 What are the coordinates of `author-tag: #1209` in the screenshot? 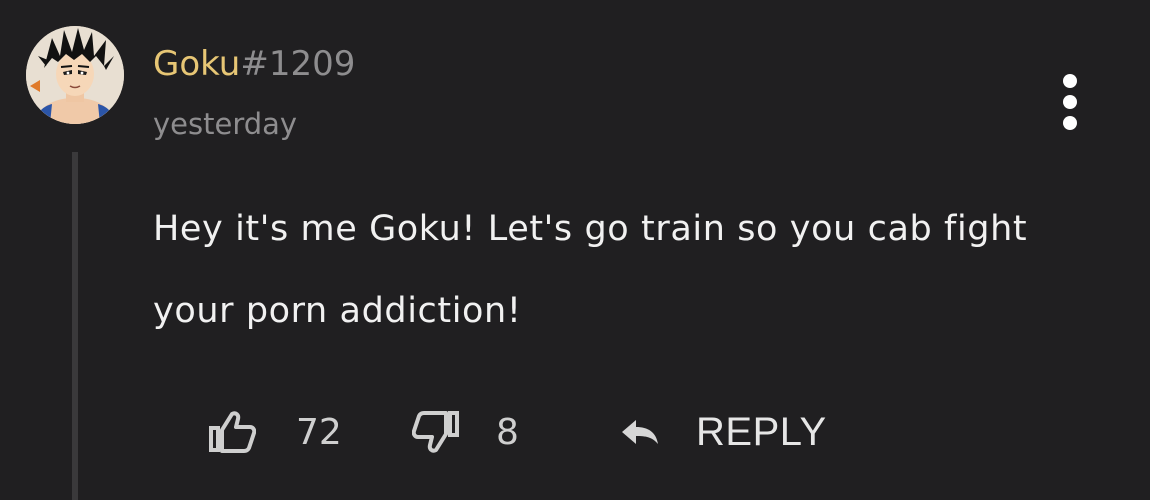 It's located at (298, 64).